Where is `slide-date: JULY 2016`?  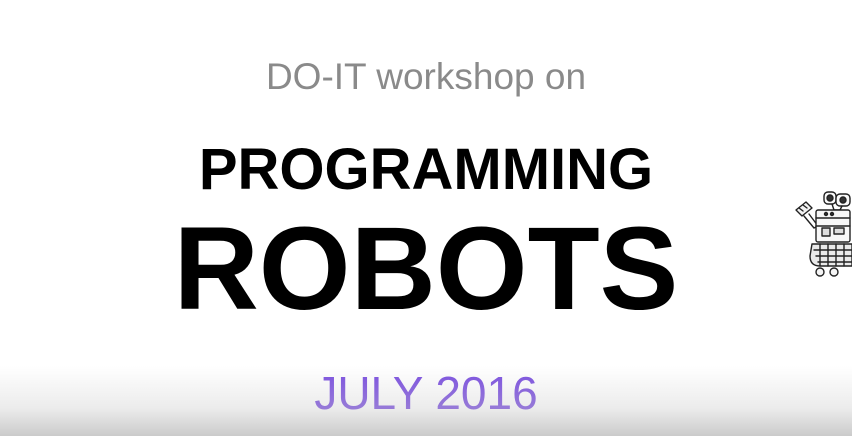 slide-date: JULY 2016 is located at coordinates (426, 393).